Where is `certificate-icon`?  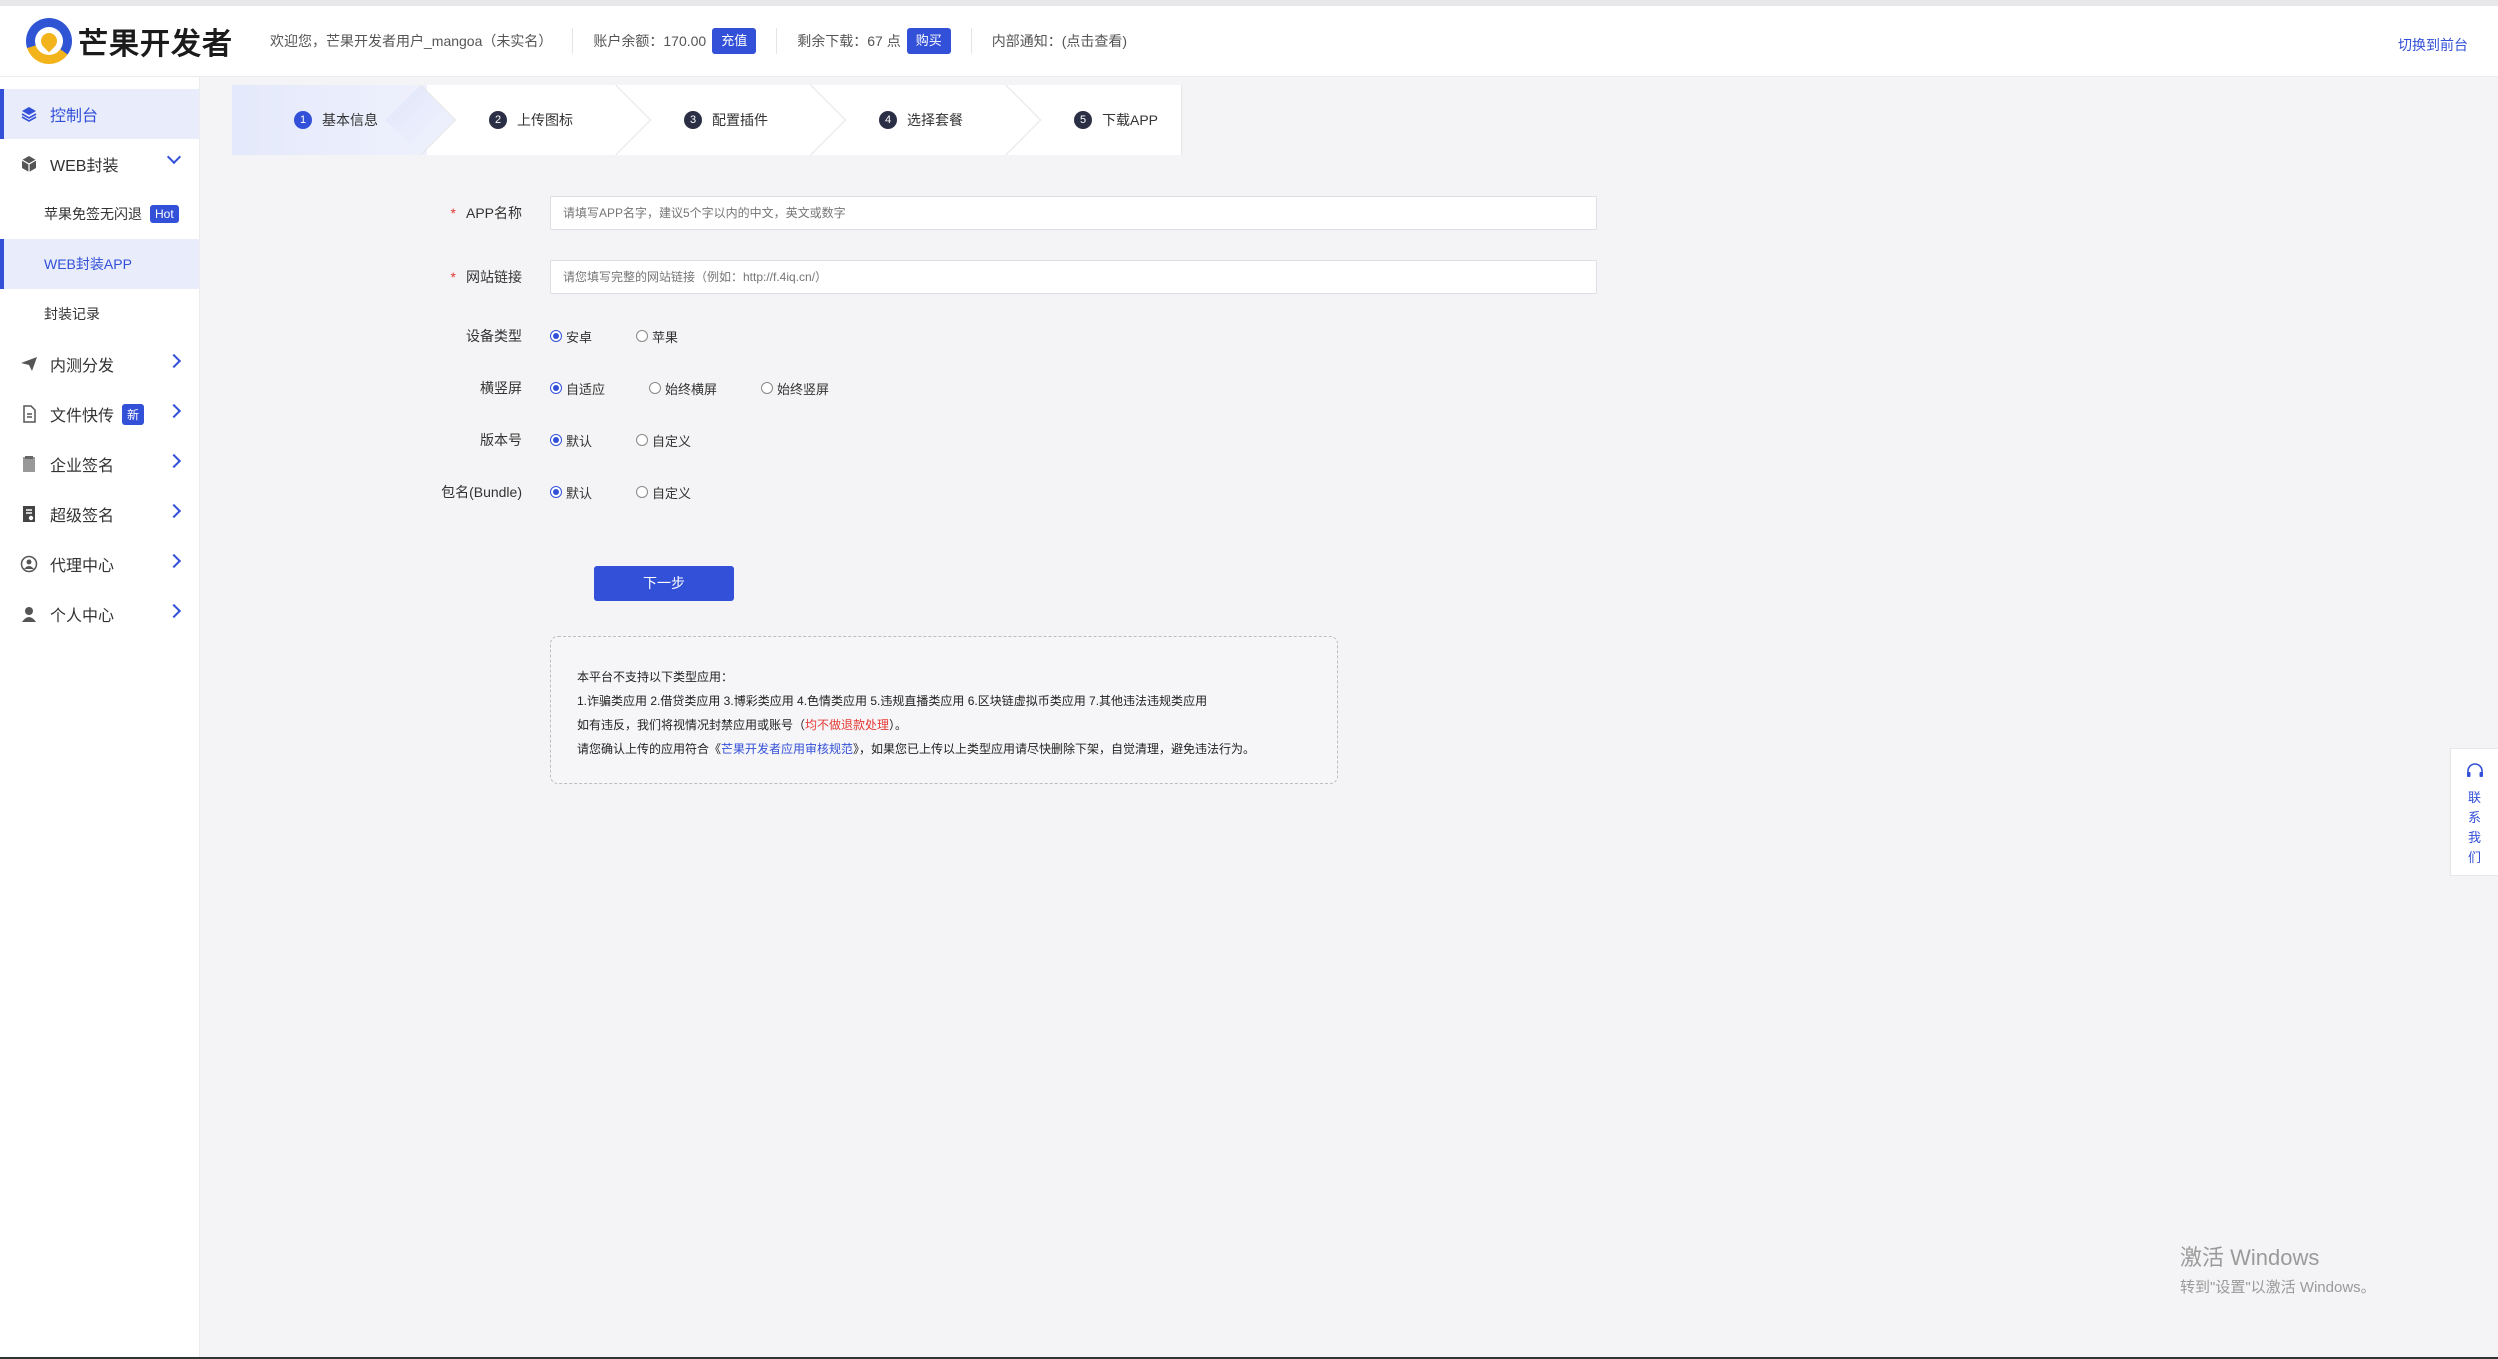 certificate-icon is located at coordinates (29, 514).